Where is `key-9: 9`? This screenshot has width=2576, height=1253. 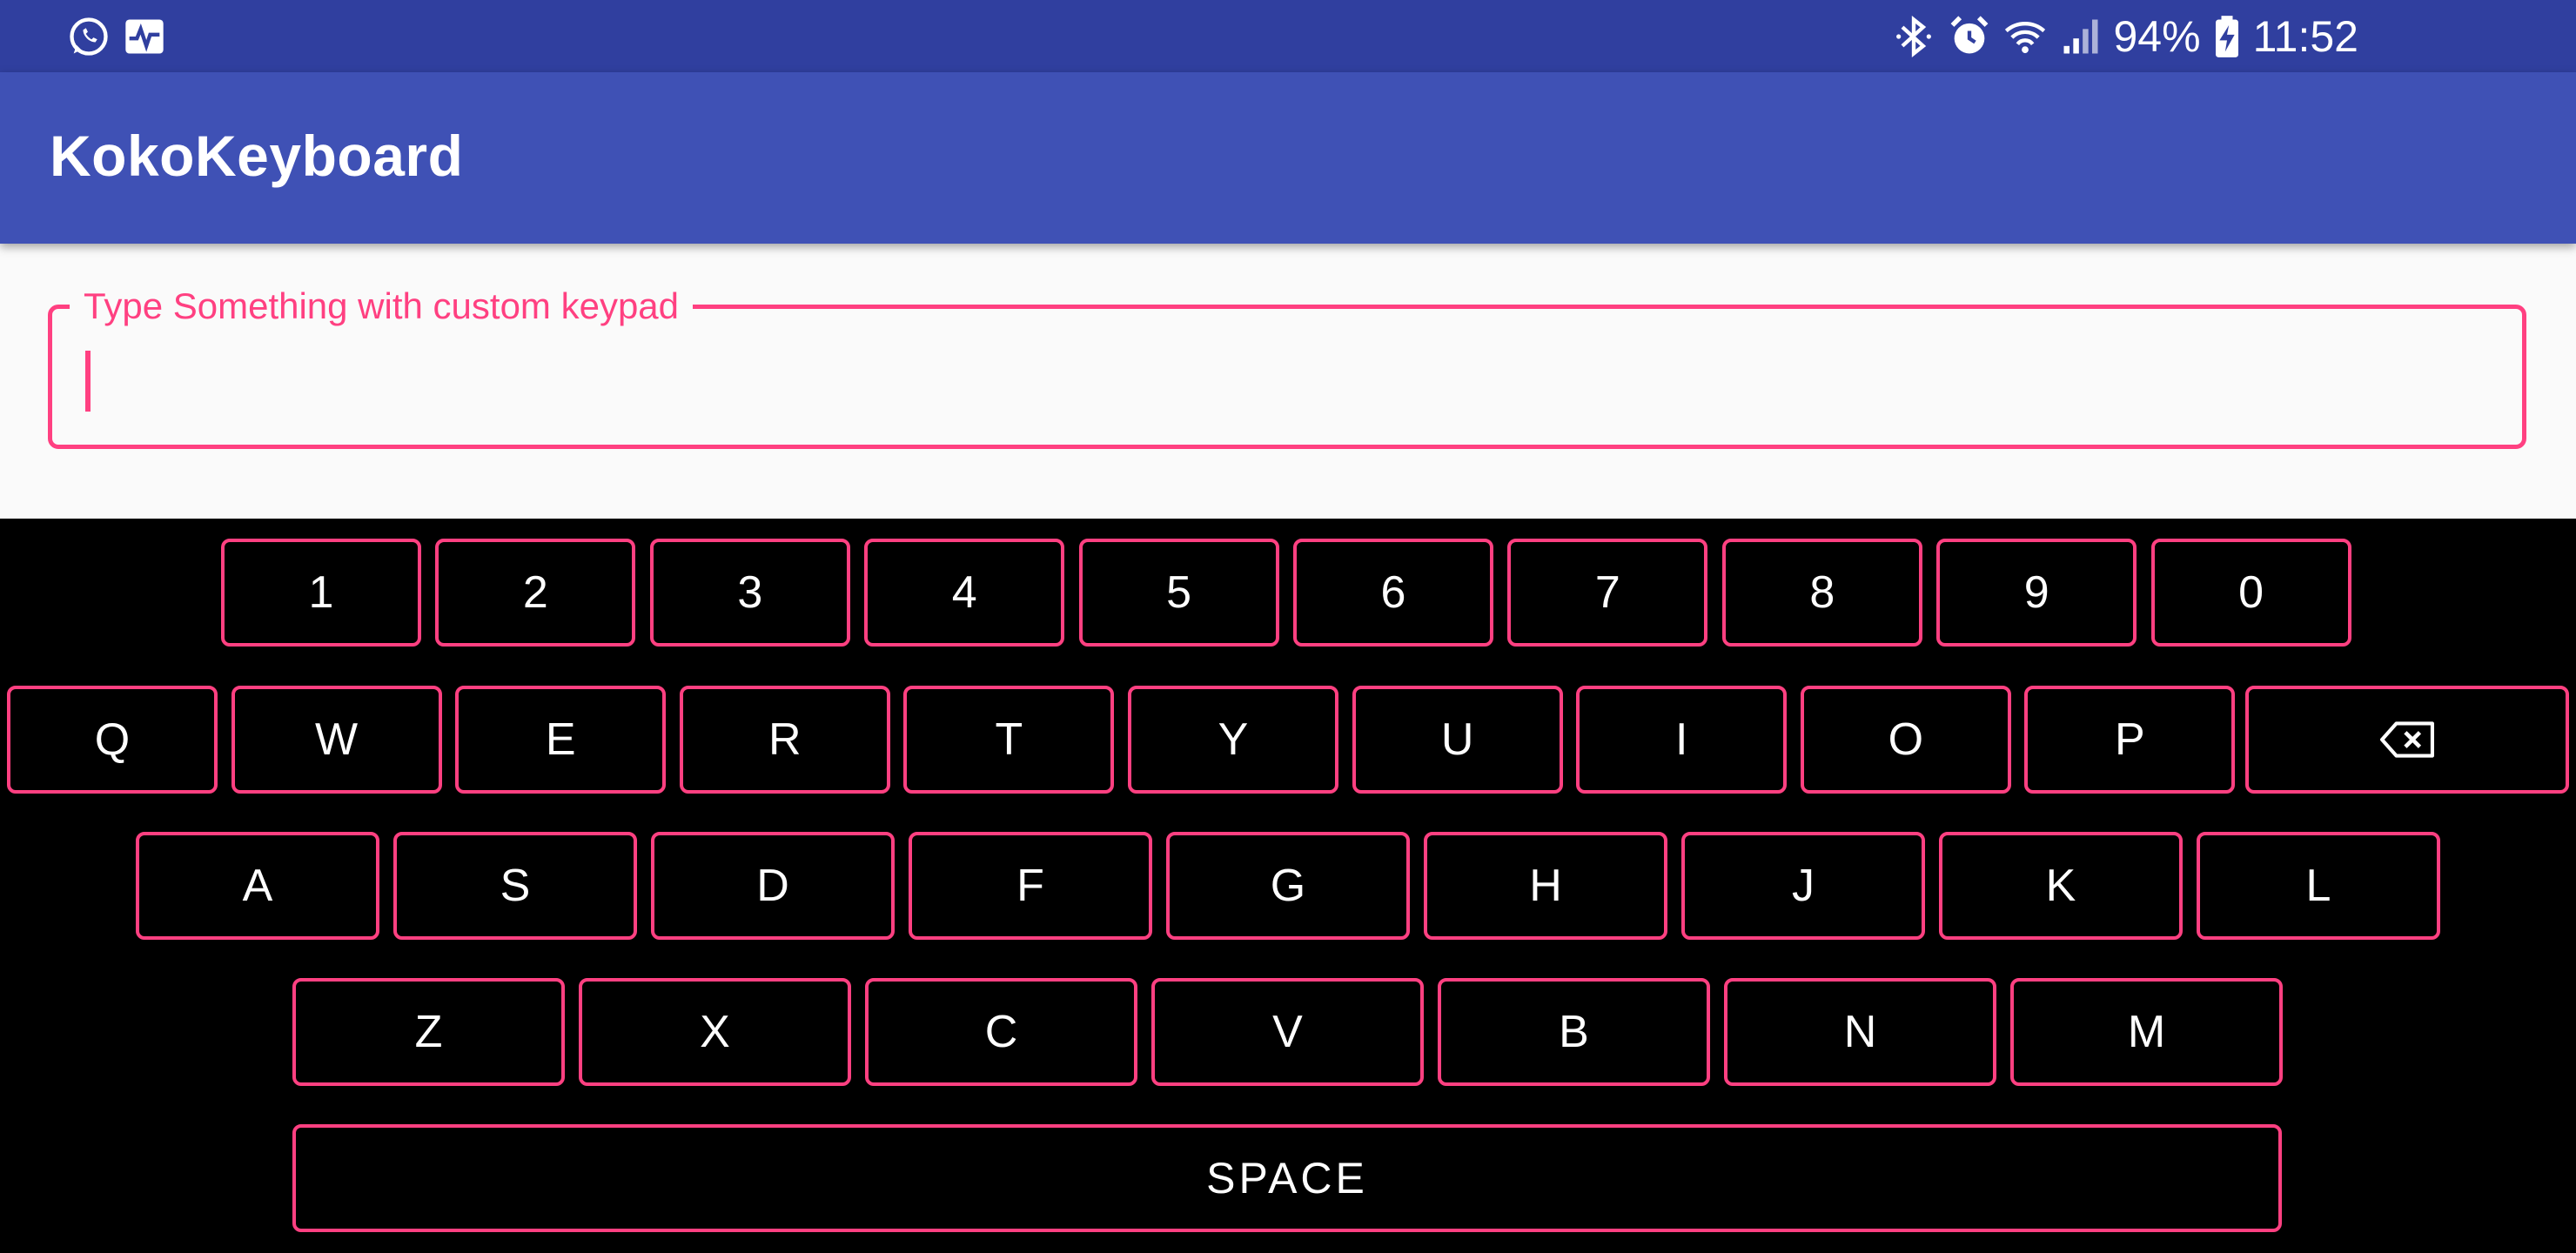
key-9: 9 is located at coordinates (2036, 593).